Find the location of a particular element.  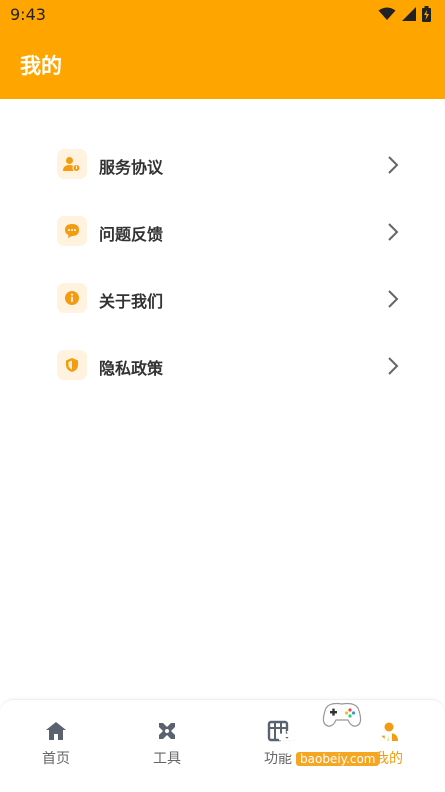

menu-item-label: 服务协议 is located at coordinates (131, 167).